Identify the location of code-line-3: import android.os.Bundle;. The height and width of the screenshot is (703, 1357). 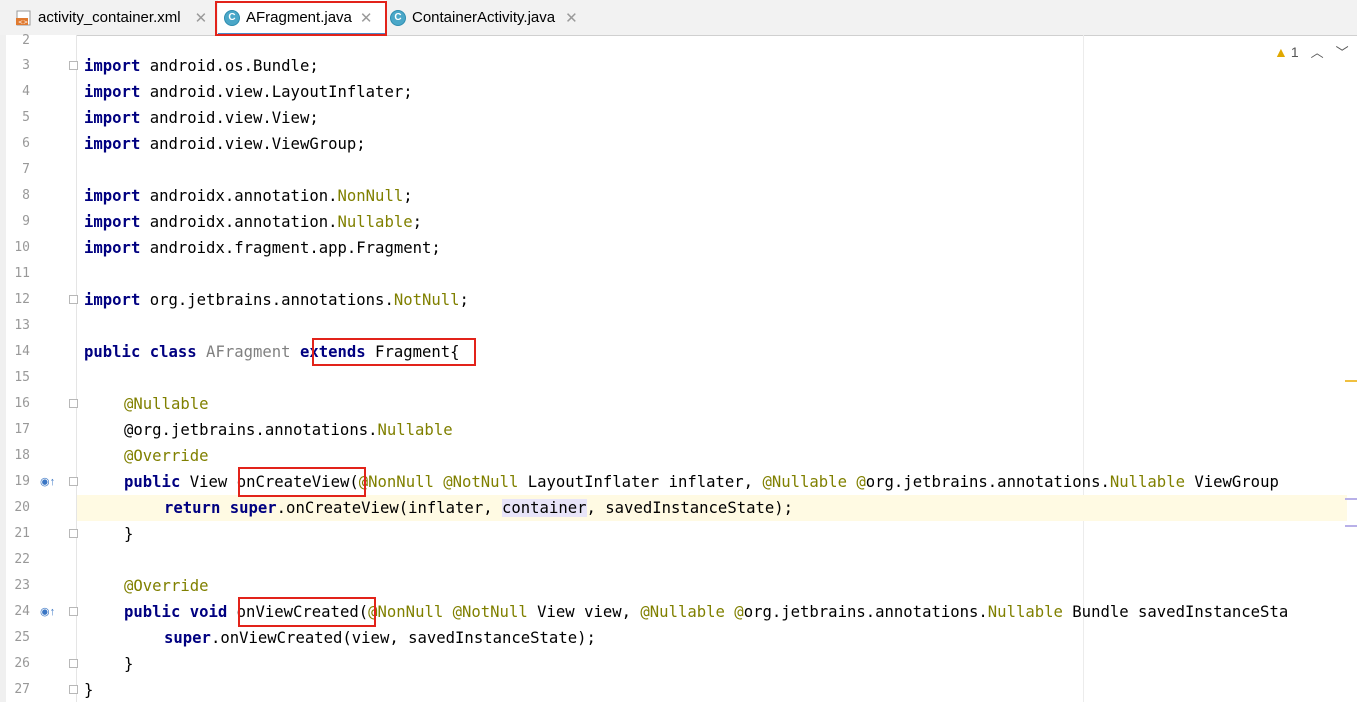
(201, 66).